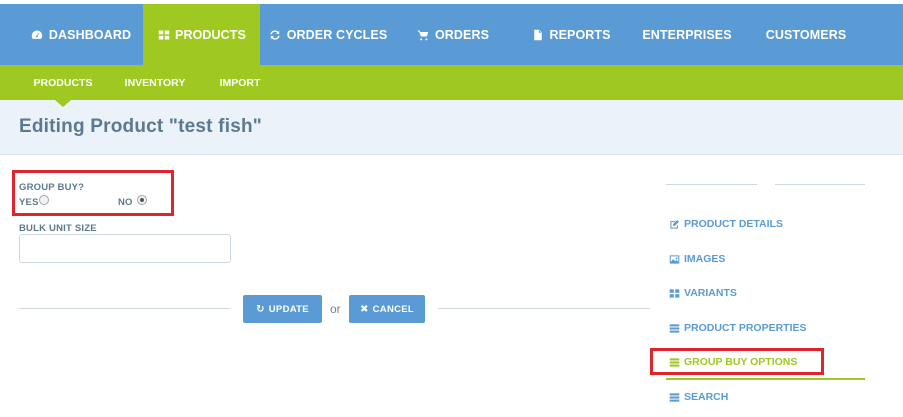  I want to click on group-buy-yes-label: YES, so click(29, 202).